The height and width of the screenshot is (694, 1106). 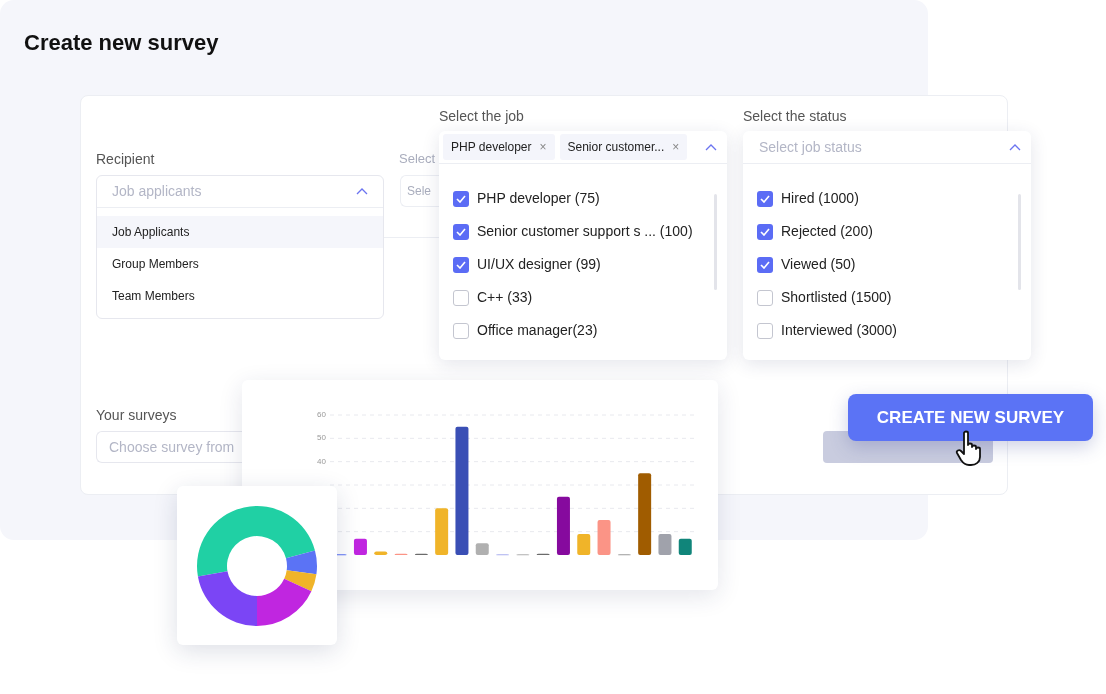 What do you see at coordinates (157, 191) in the screenshot?
I see `placeholder-text: Job applicants` at bounding box center [157, 191].